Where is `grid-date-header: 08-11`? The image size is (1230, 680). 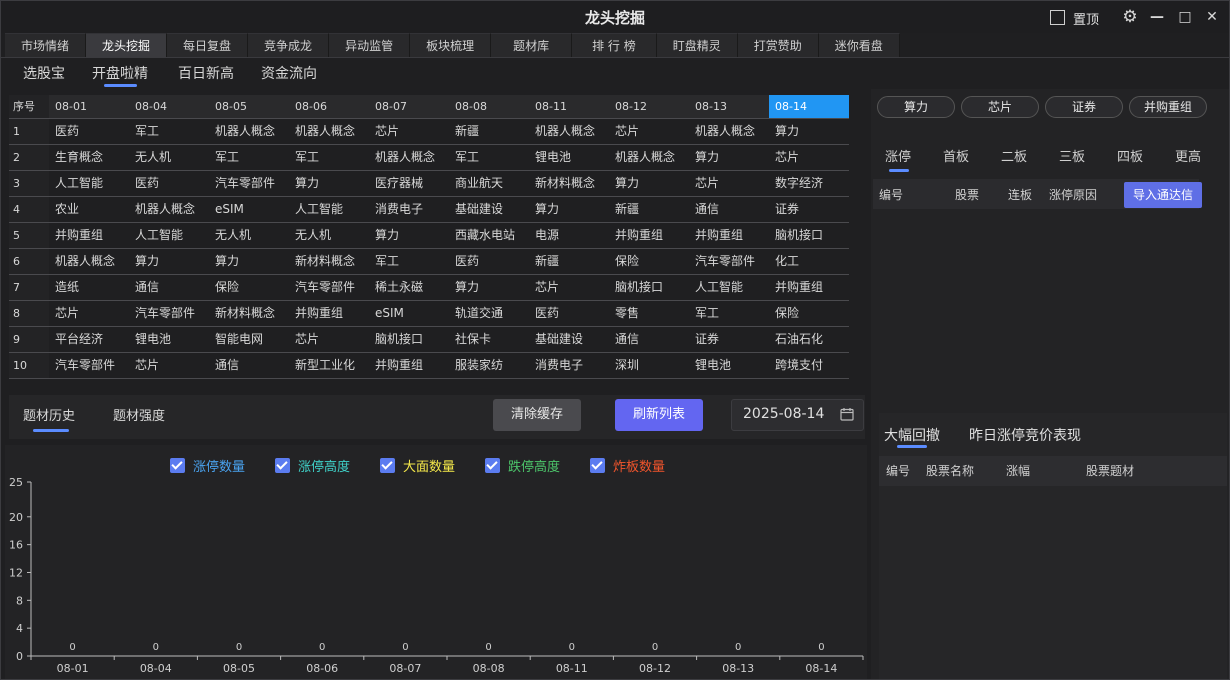 grid-date-header: 08-11 is located at coordinates (569, 106).